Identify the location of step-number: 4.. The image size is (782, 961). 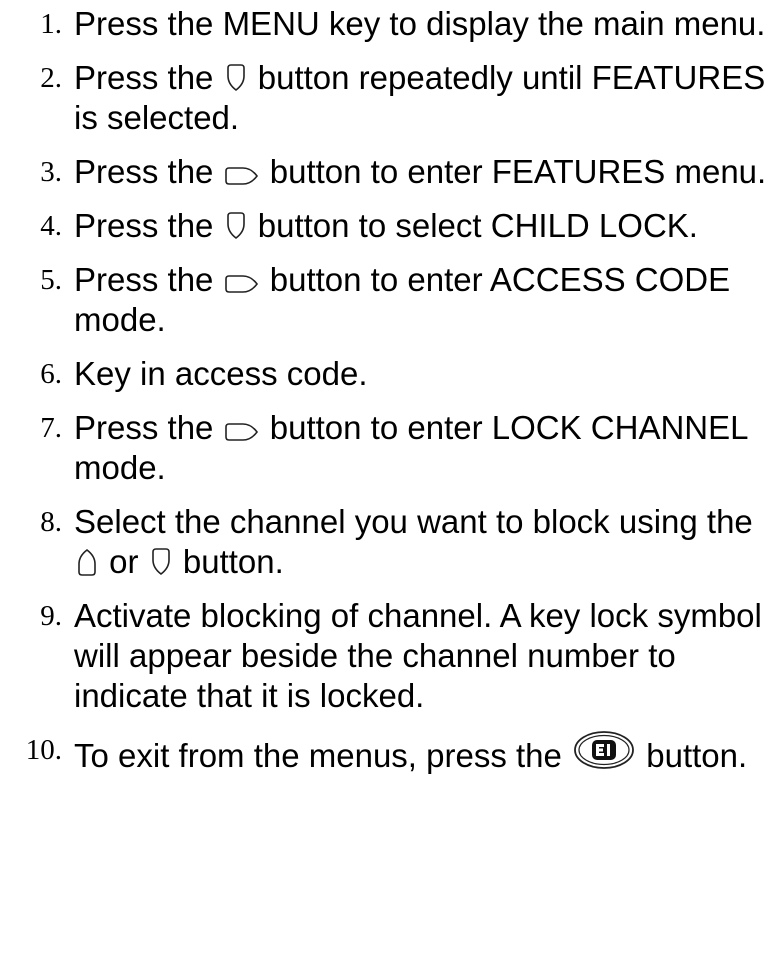
(51, 226).